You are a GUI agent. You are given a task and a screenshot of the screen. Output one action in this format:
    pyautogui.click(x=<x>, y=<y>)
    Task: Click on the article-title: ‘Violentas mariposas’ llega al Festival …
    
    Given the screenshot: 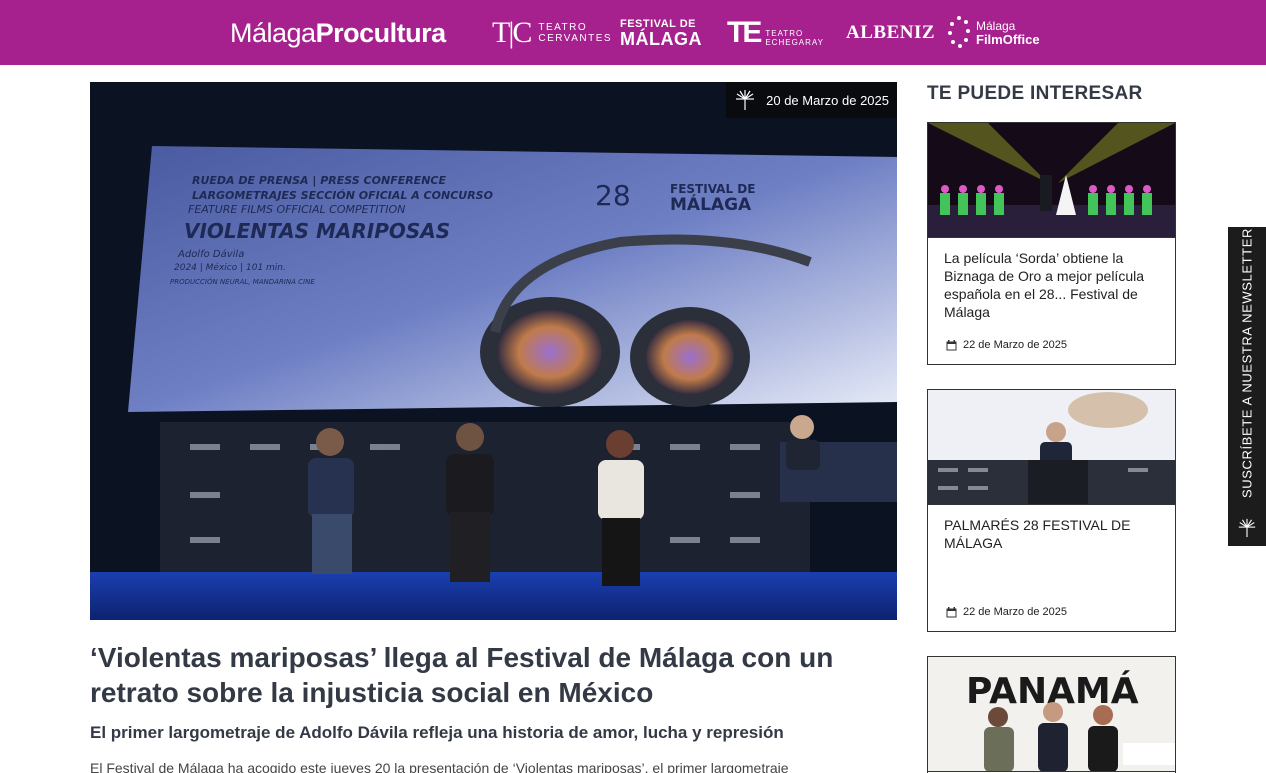 What is the action you would take?
    pyautogui.click(x=462, y=675)
    